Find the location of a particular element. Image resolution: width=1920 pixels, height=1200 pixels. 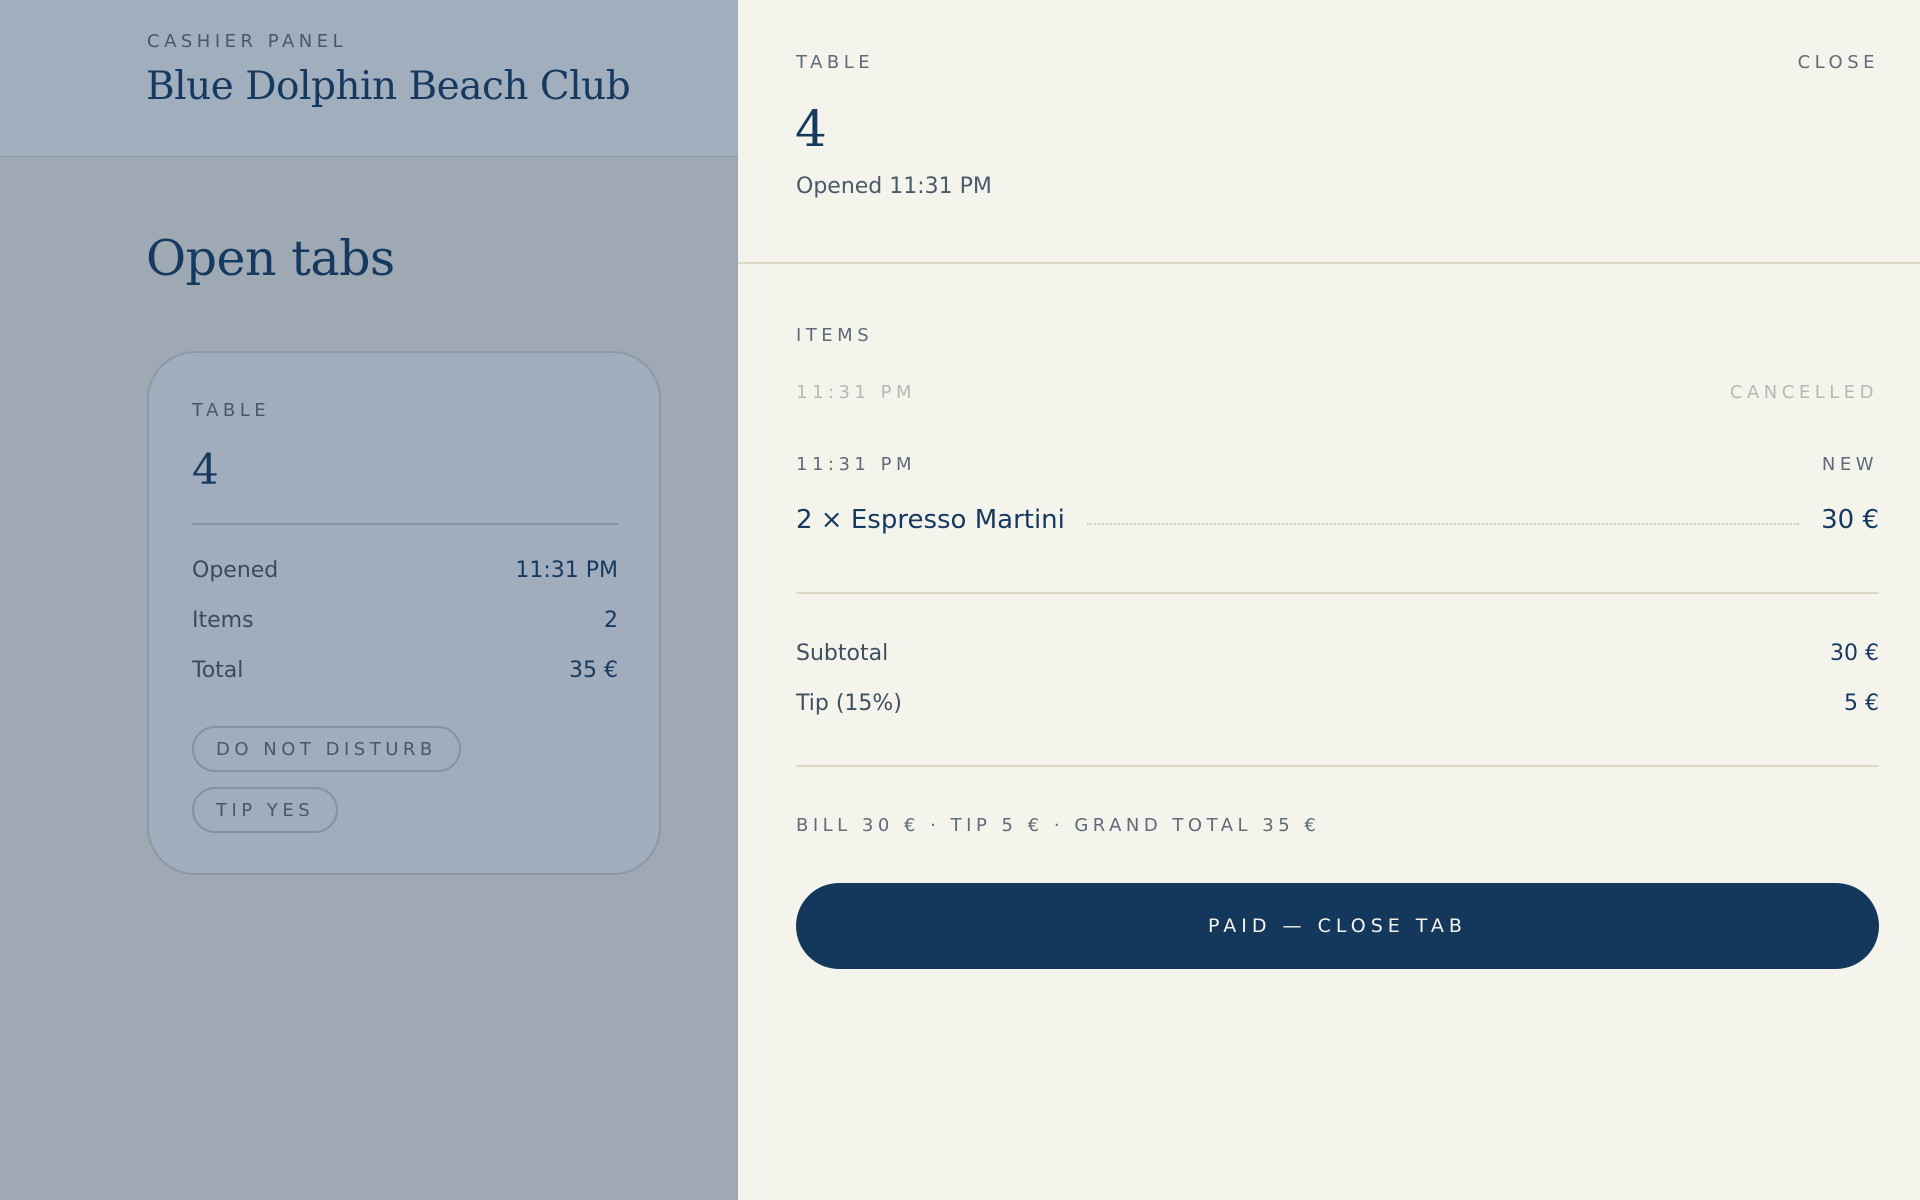

drawer-kicker: TABLE is located at coordinates (835, 62).